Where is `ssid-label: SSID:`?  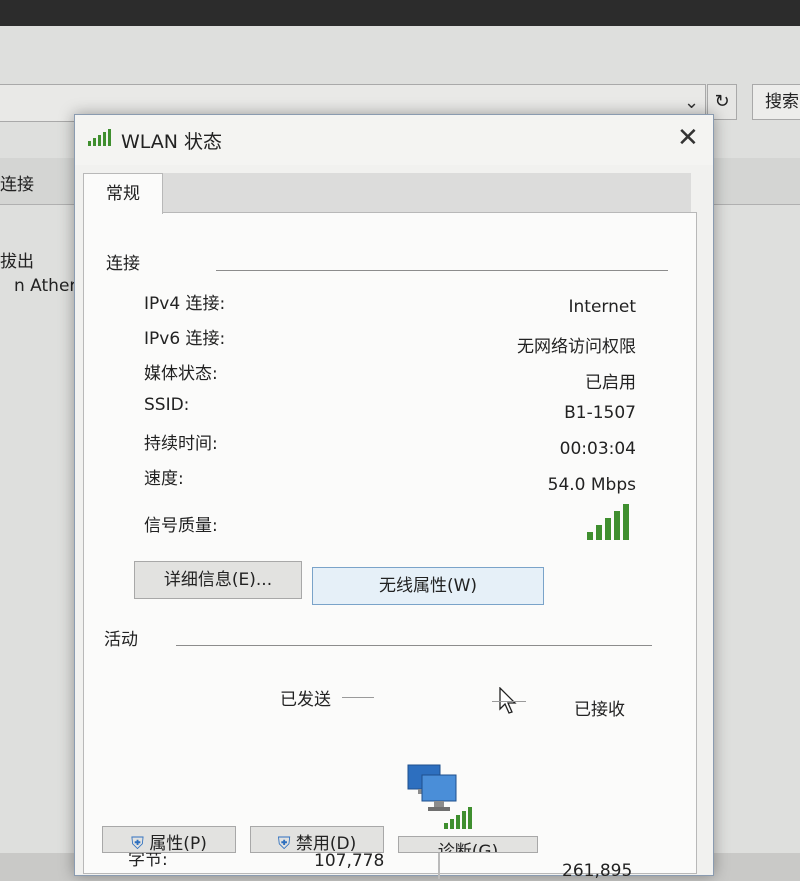 ssid-label: SSID: is located at coordinates (167, 405).